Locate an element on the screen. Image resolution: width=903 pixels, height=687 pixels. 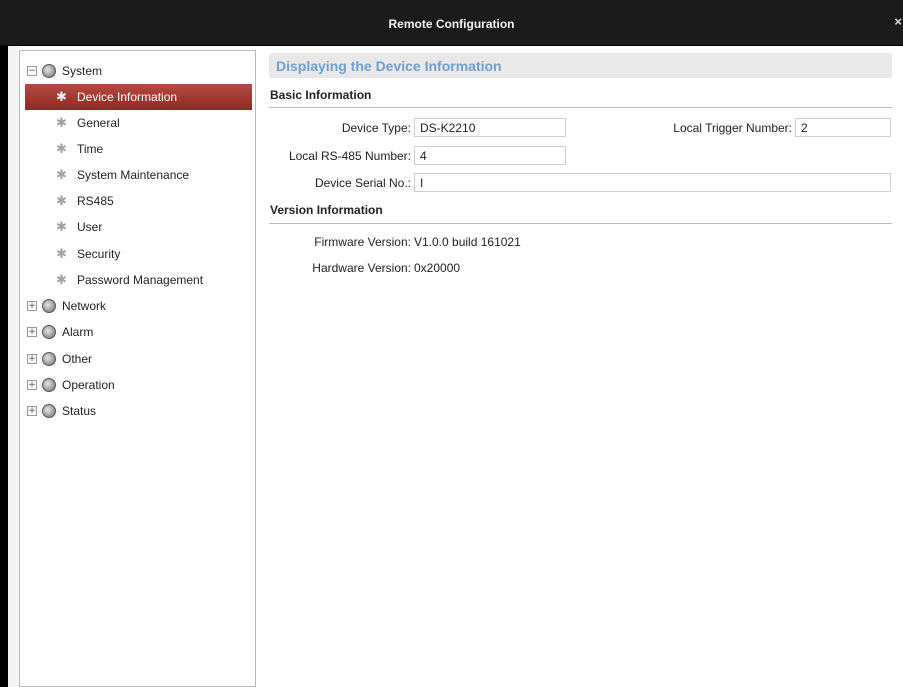
minus-expander-icon: − is located at coordinates (32, 71).